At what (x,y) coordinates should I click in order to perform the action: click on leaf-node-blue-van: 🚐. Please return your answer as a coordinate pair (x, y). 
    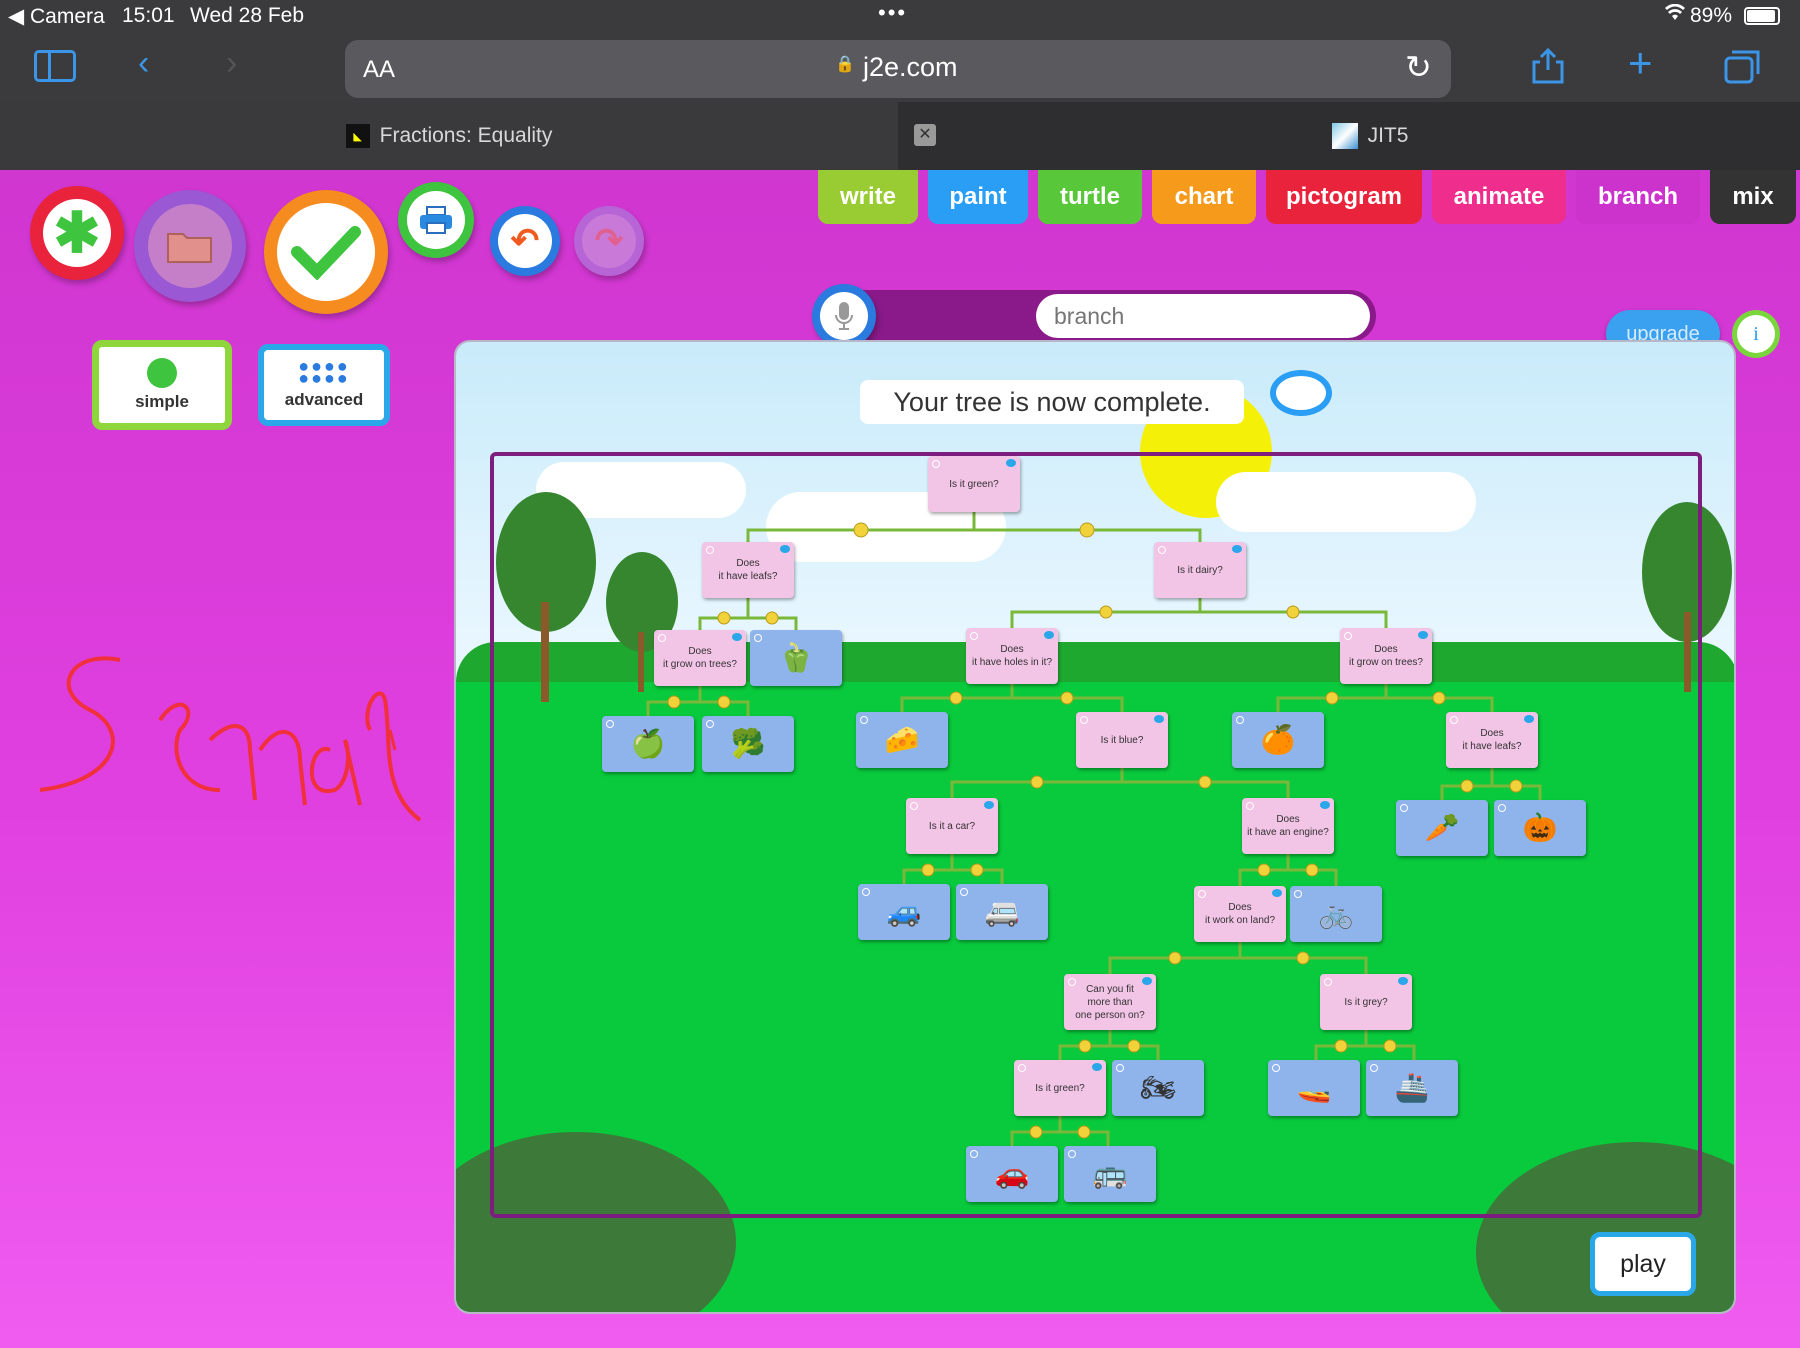
    Looking at the image, I should click on (1002, 912).